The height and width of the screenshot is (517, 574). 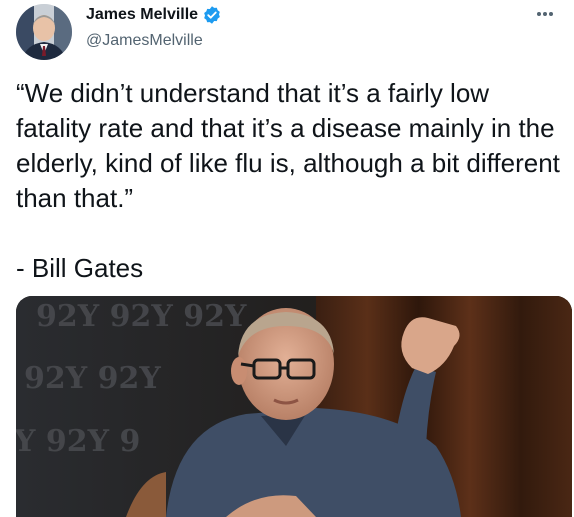 I want to click on backdrop-text-row-1: 92Y 92Y 92Y, so click(x=141, y=316).